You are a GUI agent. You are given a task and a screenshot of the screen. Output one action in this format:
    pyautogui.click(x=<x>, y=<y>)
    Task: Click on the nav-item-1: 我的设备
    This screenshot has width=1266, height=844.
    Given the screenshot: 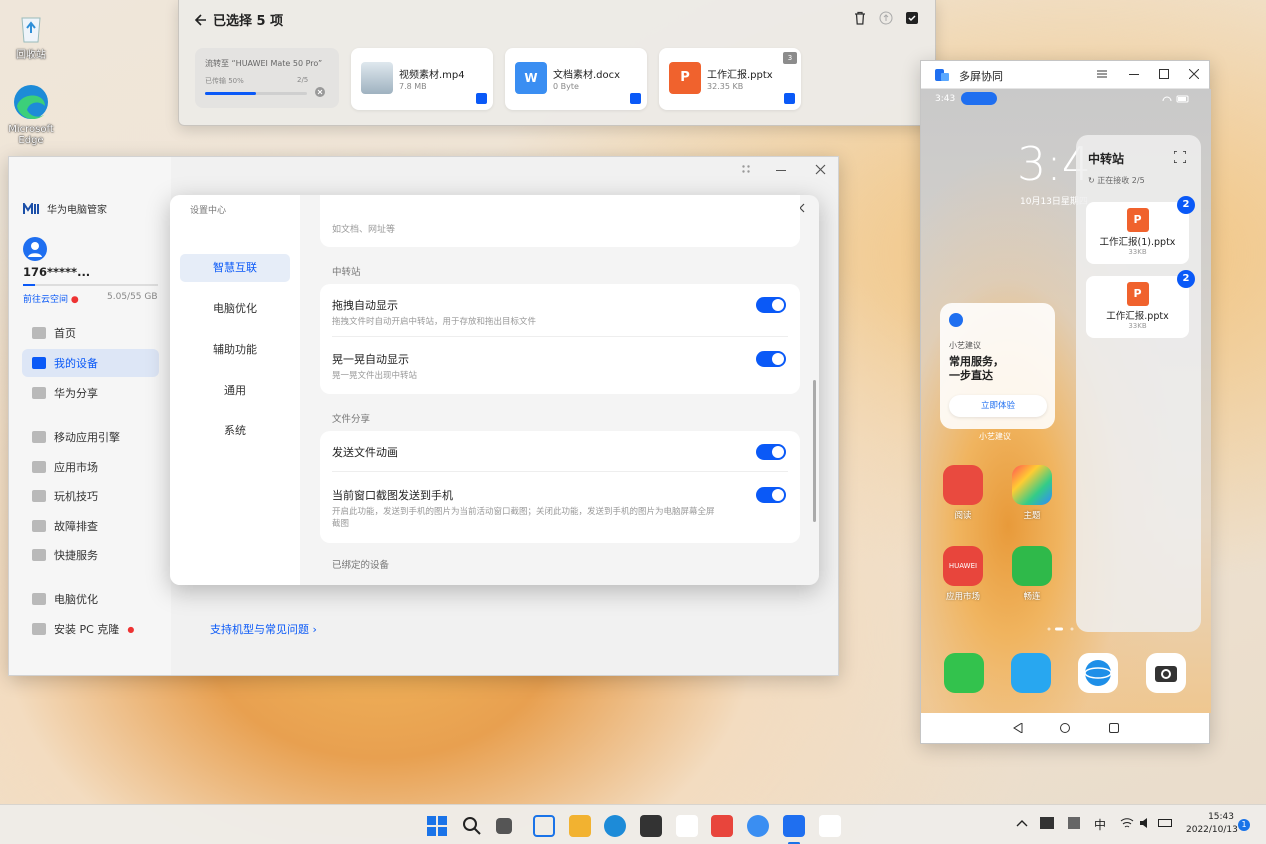 What is the action you would take?
    pyautogui.click(x=90, y=363)
    